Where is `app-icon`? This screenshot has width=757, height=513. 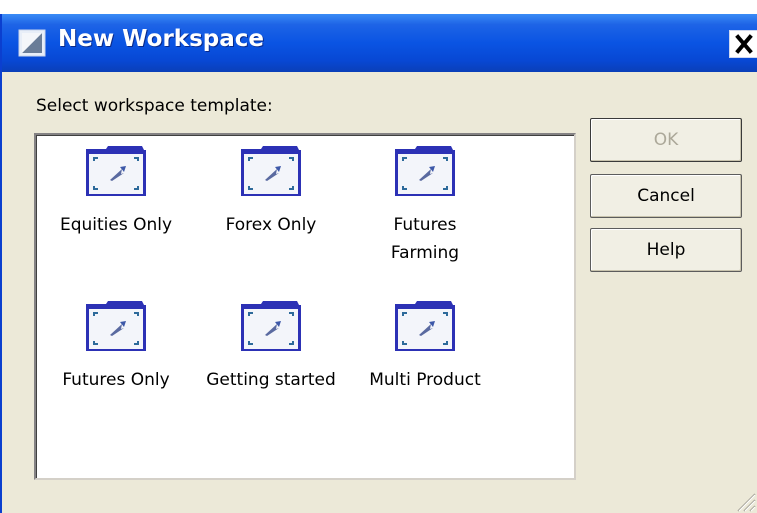 app-icon is located at coordinates (32, 43).